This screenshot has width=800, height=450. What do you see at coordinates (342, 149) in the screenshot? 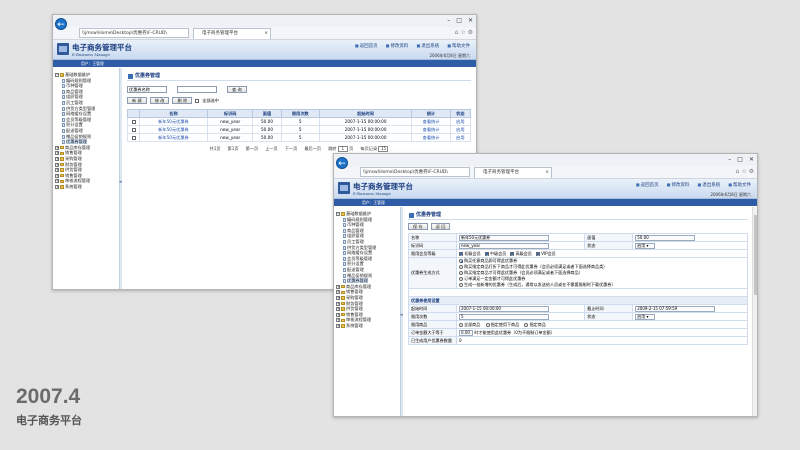
I see `pager-page-select: 1` at bounding box center [342, 149].